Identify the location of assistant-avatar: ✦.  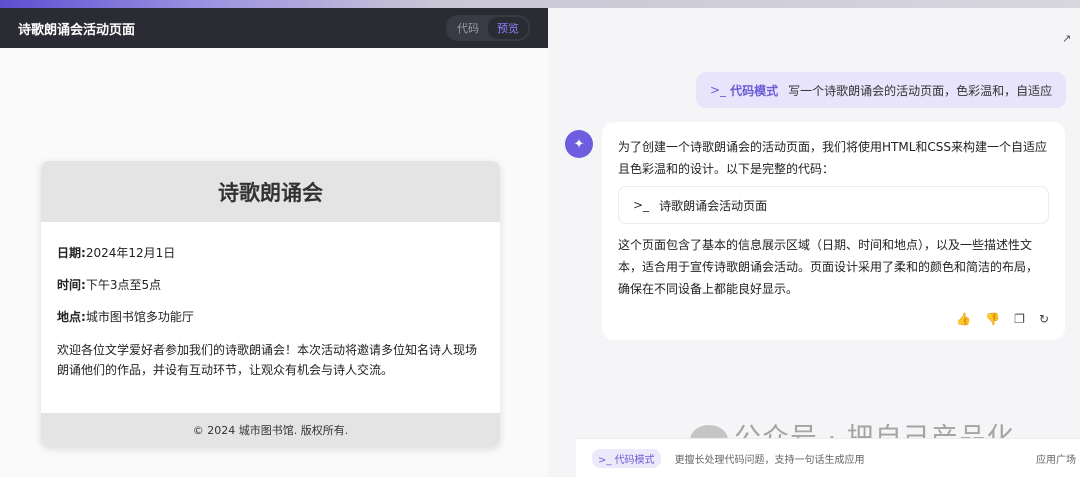
(579, 144).